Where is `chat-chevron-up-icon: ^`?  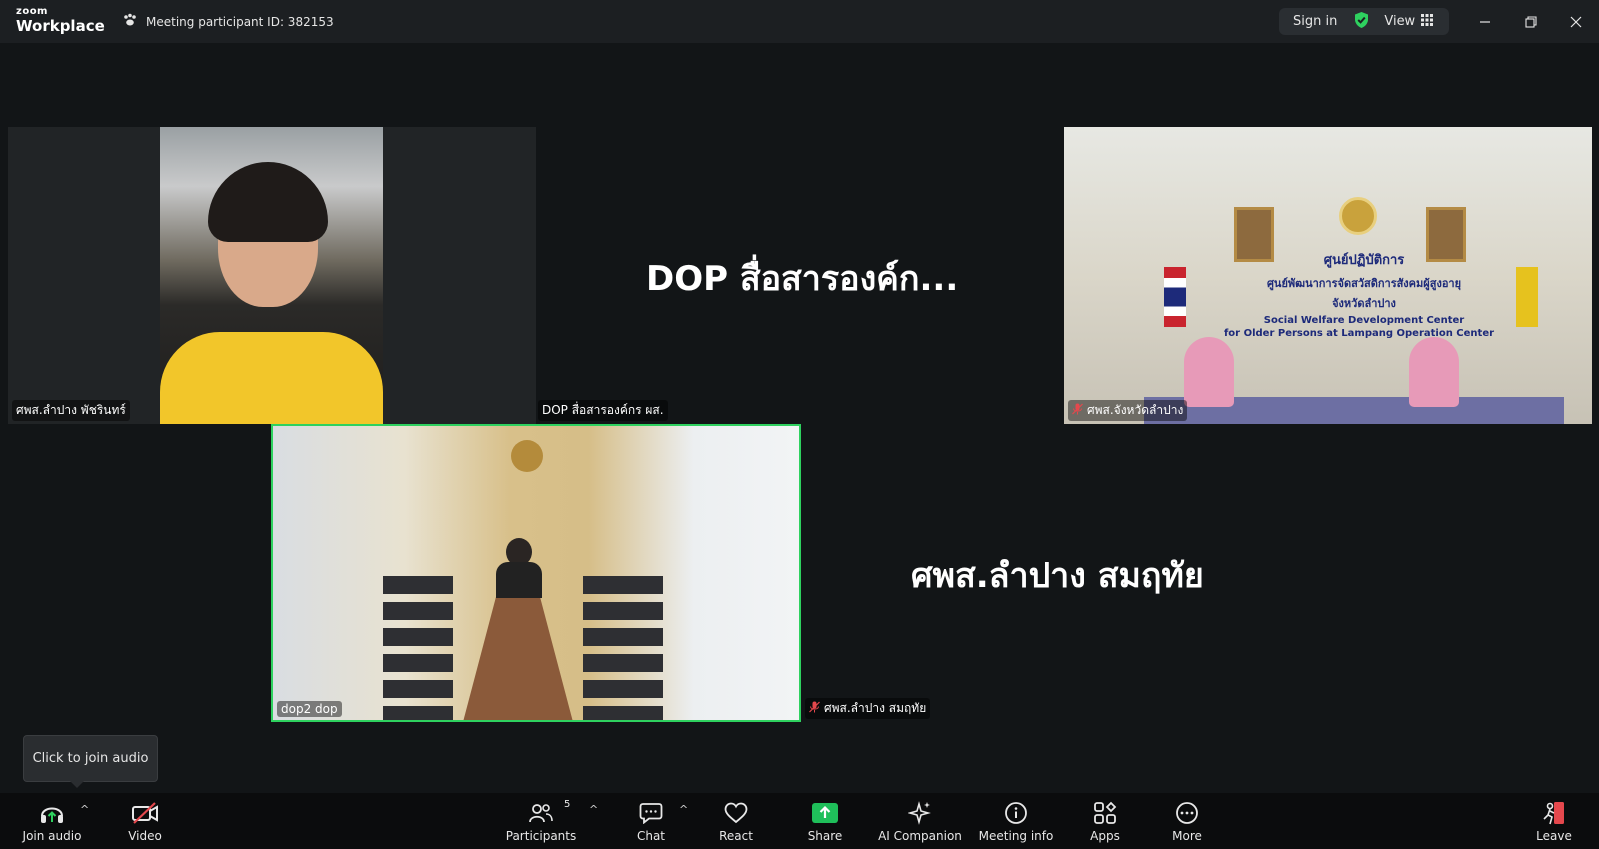
chat-chevron-up-icon: ^ is located at coordinates (683, 809).